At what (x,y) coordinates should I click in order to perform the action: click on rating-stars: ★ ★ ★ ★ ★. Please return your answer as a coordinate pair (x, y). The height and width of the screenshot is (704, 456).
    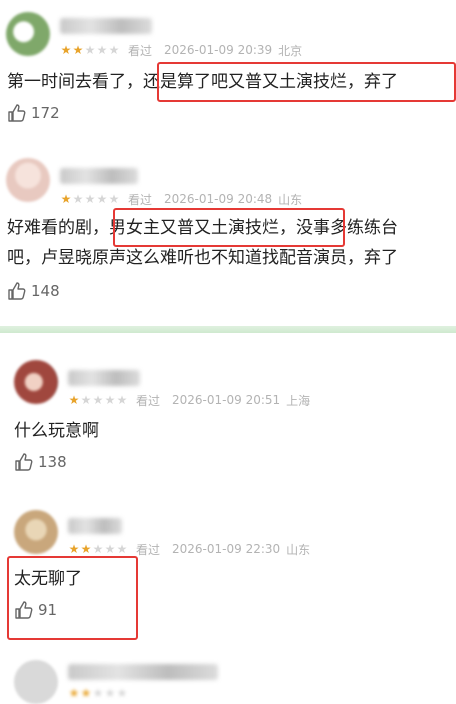
    Looking at the image, I should click on (98, 693).